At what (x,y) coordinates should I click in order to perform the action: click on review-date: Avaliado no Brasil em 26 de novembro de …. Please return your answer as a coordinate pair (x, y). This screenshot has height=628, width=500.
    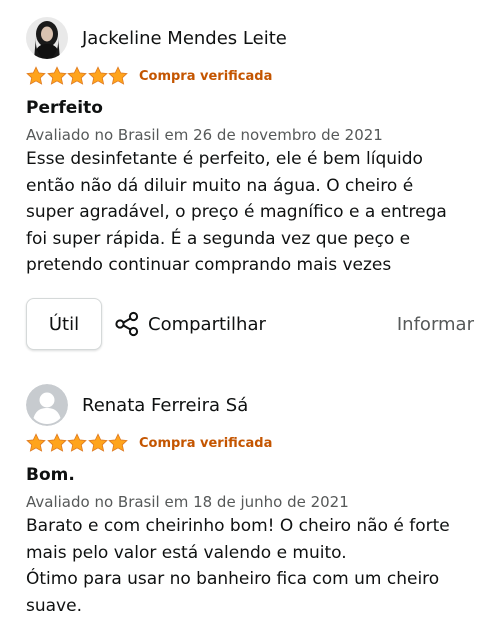
    Looking at the image, I should click on (204, 135).